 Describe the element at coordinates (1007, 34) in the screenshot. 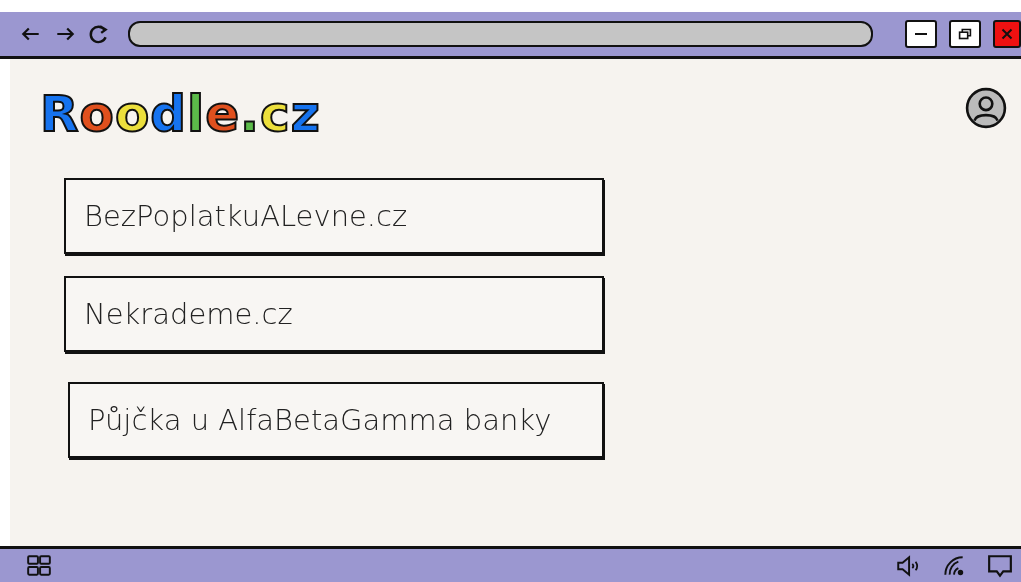

I see `close-button` at that location.